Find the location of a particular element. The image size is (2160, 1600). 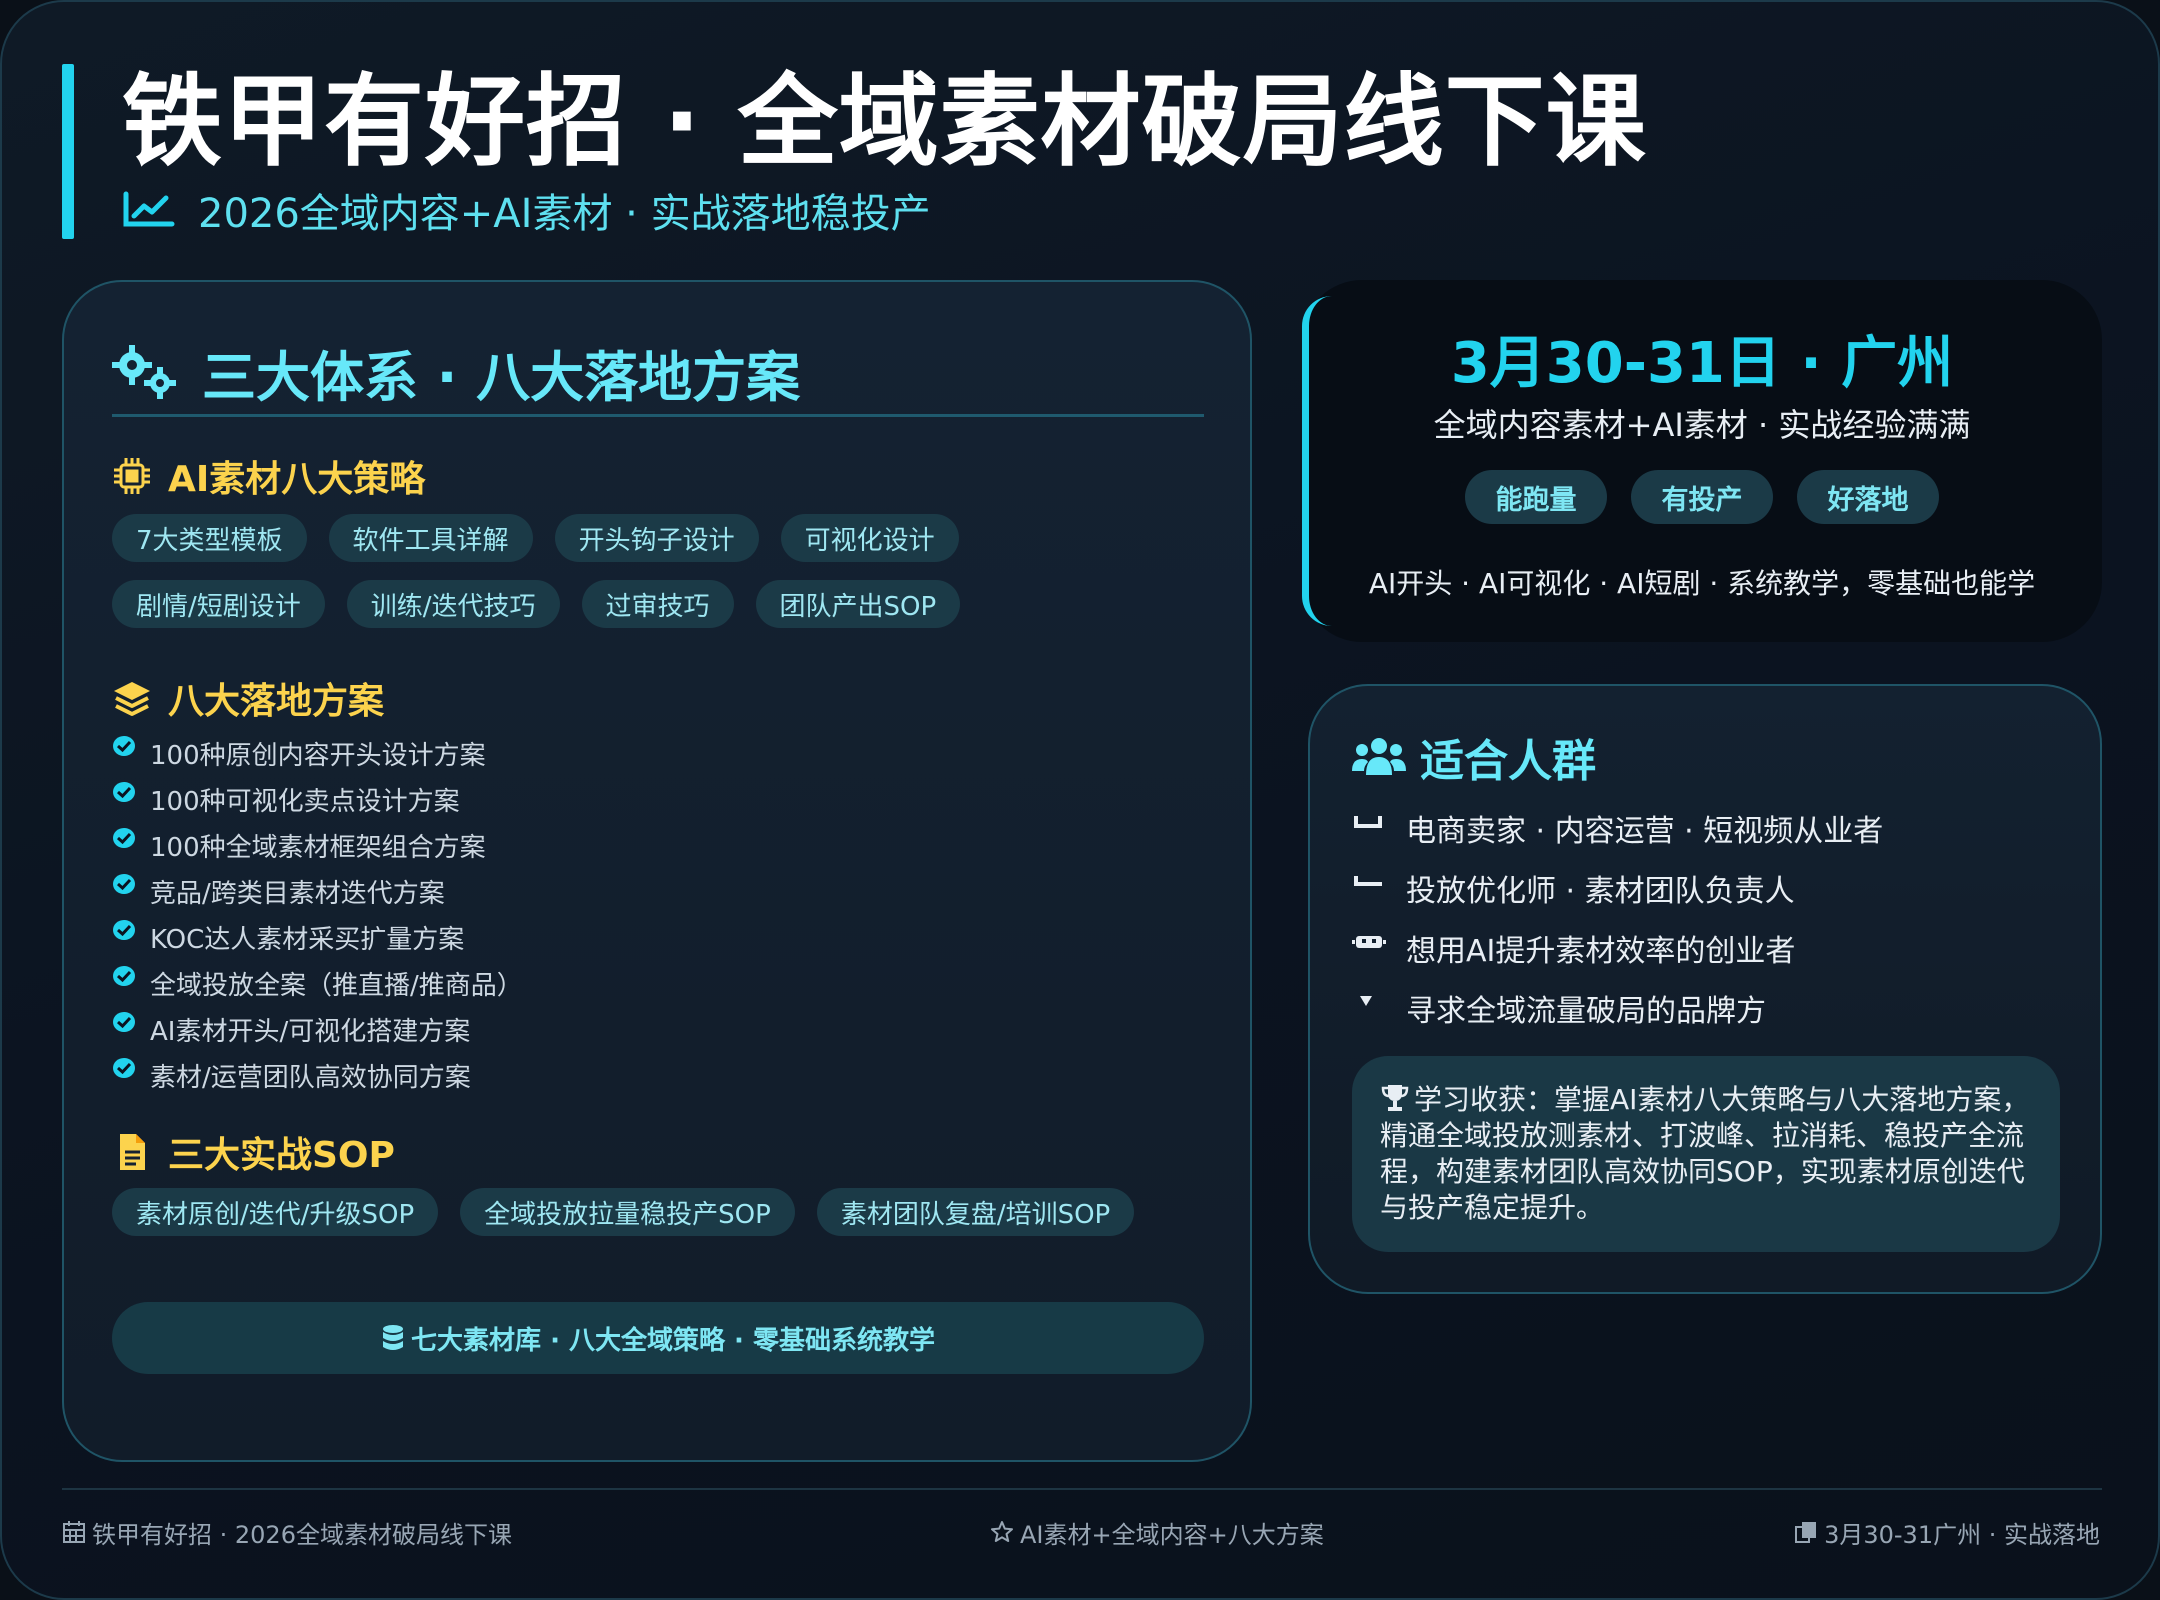

audience-text: 想用AI提升素材效率的创业者 is located at coordinates (1601, 951).